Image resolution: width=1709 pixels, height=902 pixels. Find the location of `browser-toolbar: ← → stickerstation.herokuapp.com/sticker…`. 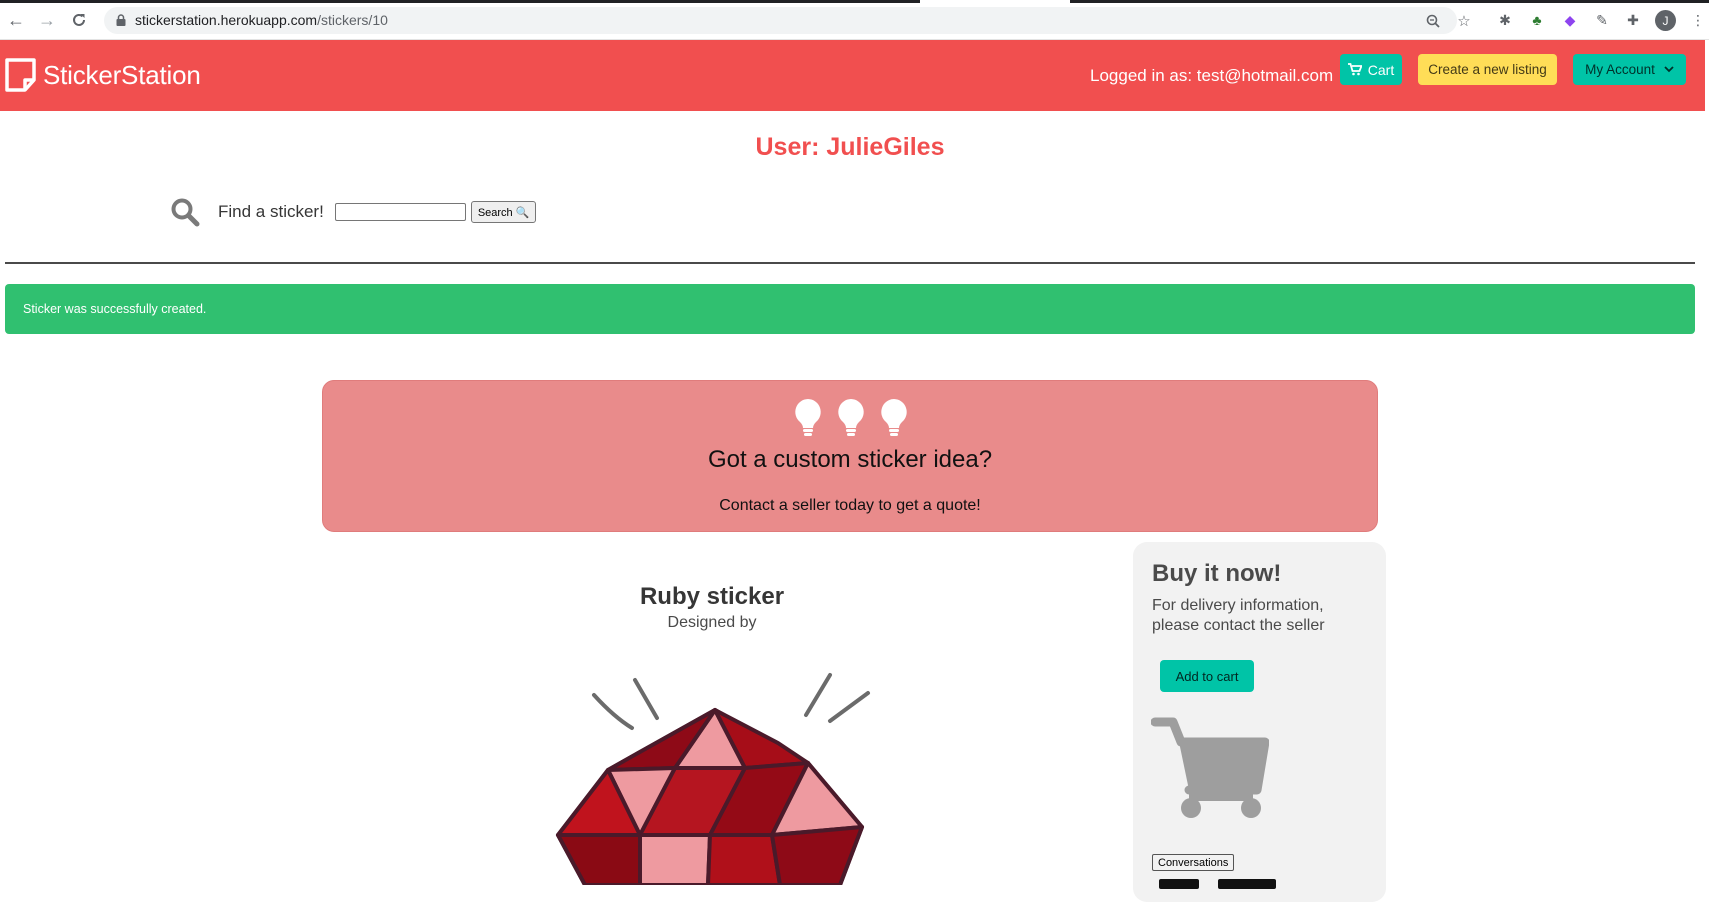

browser-toolbar: ← → stickerstation.herokuapp.com/sticker… is located at coordinates (854, 20).